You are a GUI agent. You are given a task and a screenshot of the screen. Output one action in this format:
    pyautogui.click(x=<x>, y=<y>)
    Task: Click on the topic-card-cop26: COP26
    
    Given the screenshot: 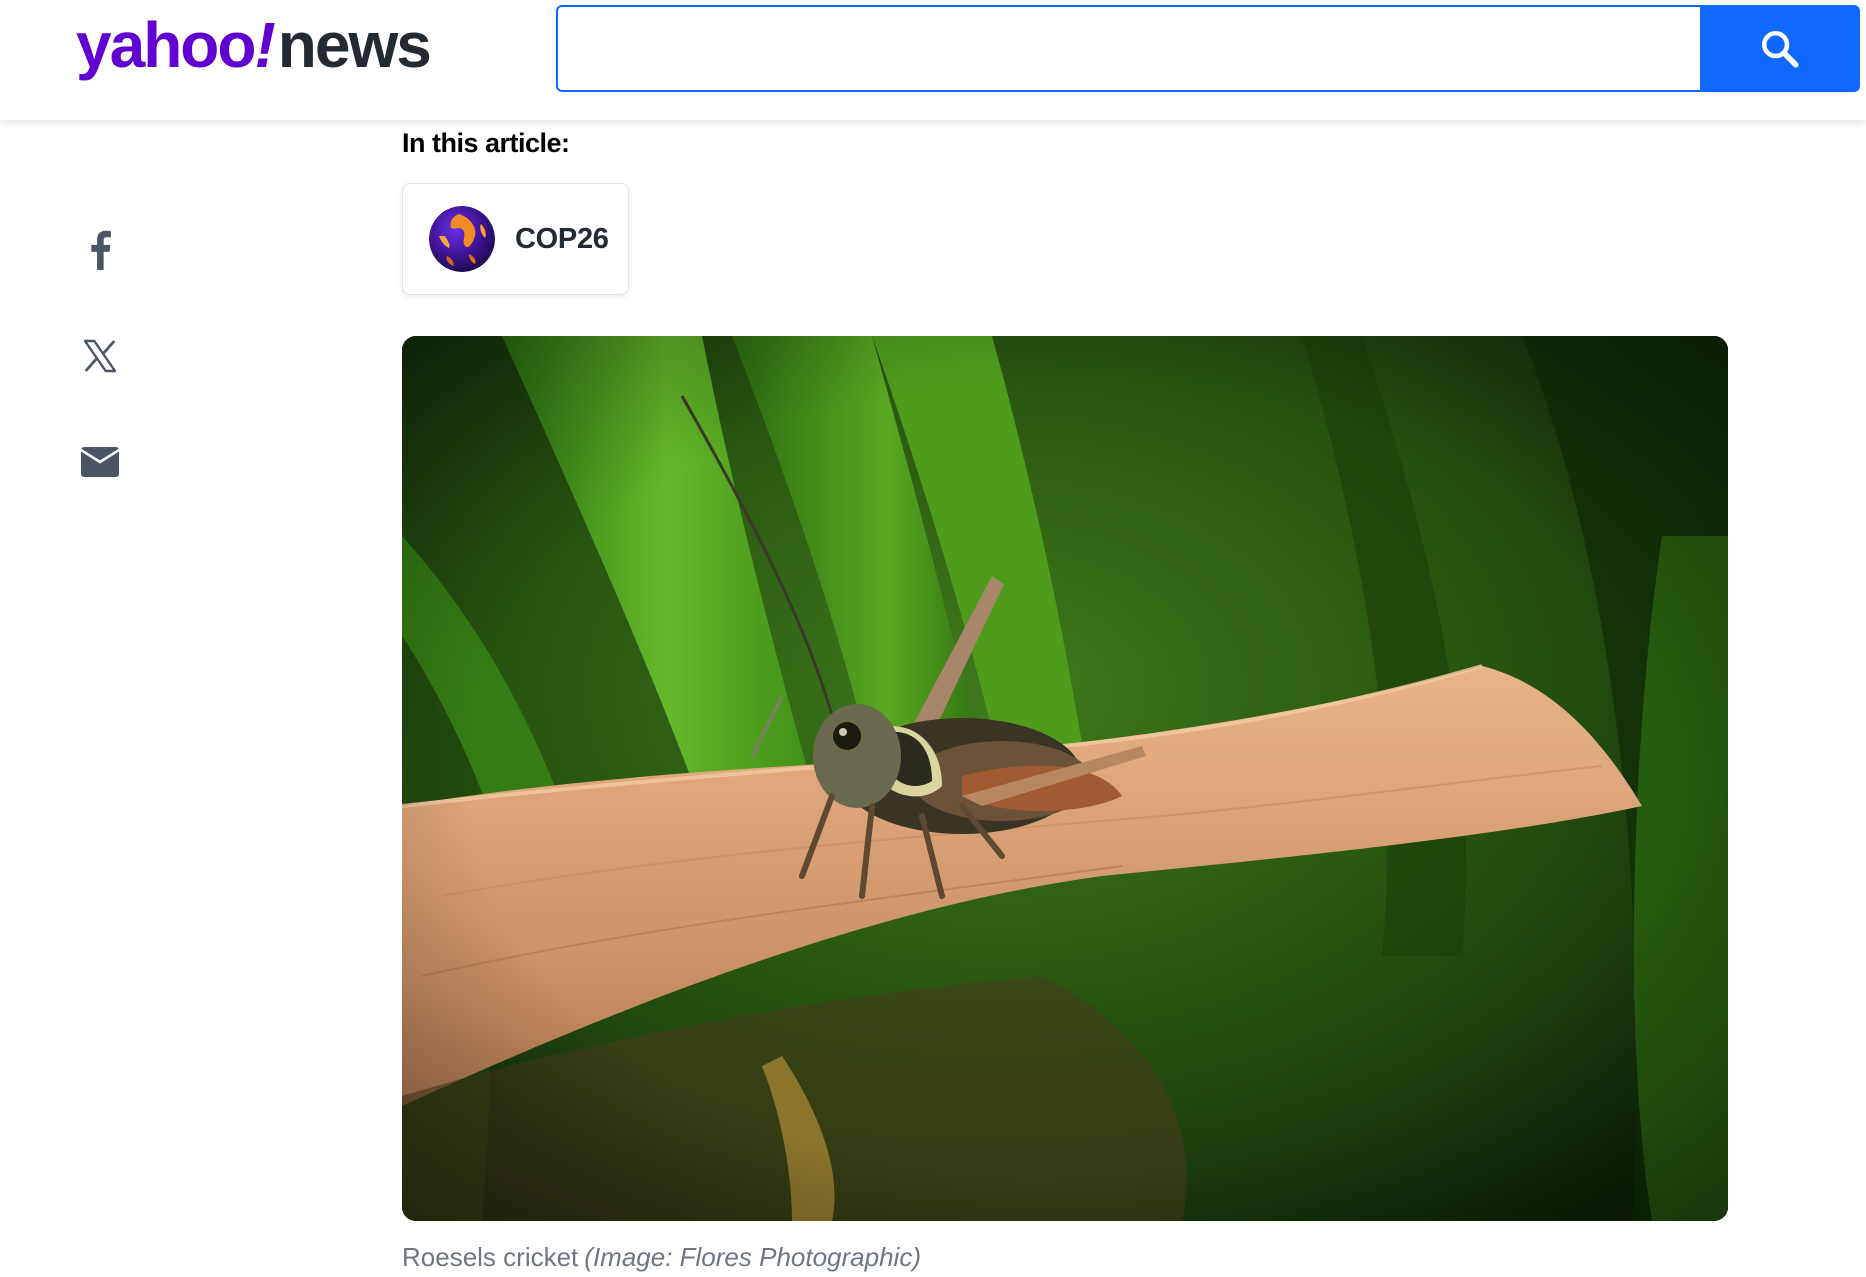 What is the action you would take?
    pyautogui.click(x=515, y=239)
    